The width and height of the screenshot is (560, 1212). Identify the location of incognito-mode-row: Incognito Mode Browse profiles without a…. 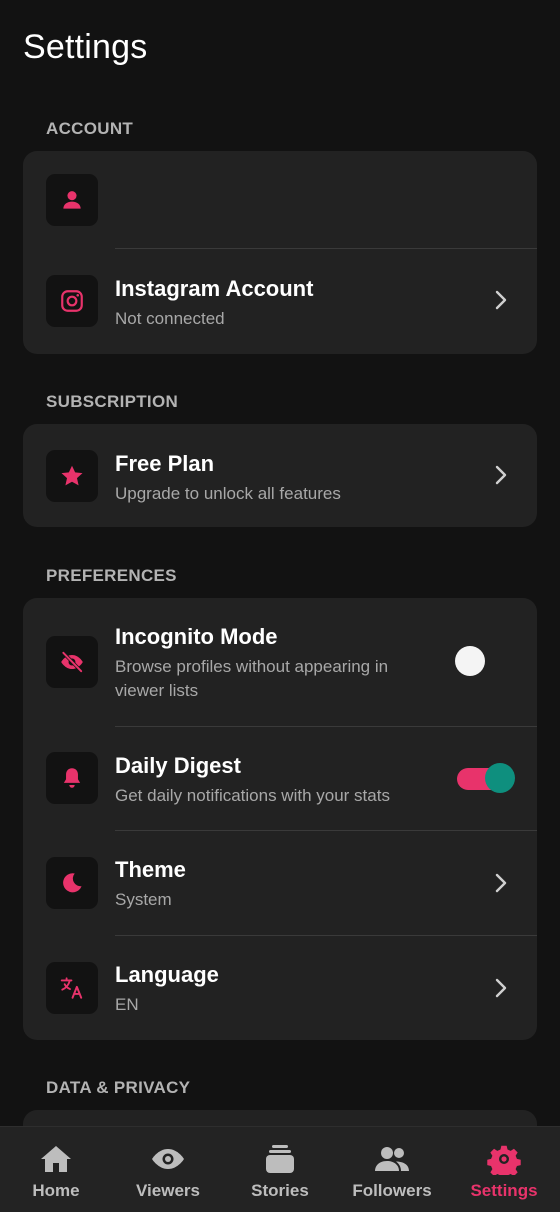
(280, 662).